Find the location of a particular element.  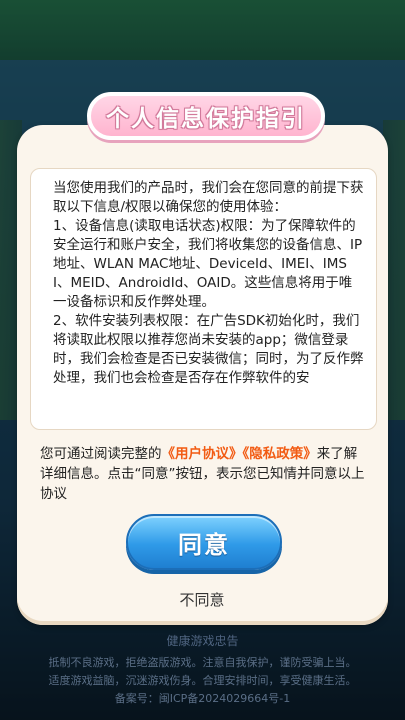

privacy-policy-link: 《隐私政策》 is located at coordinates (280, 454).